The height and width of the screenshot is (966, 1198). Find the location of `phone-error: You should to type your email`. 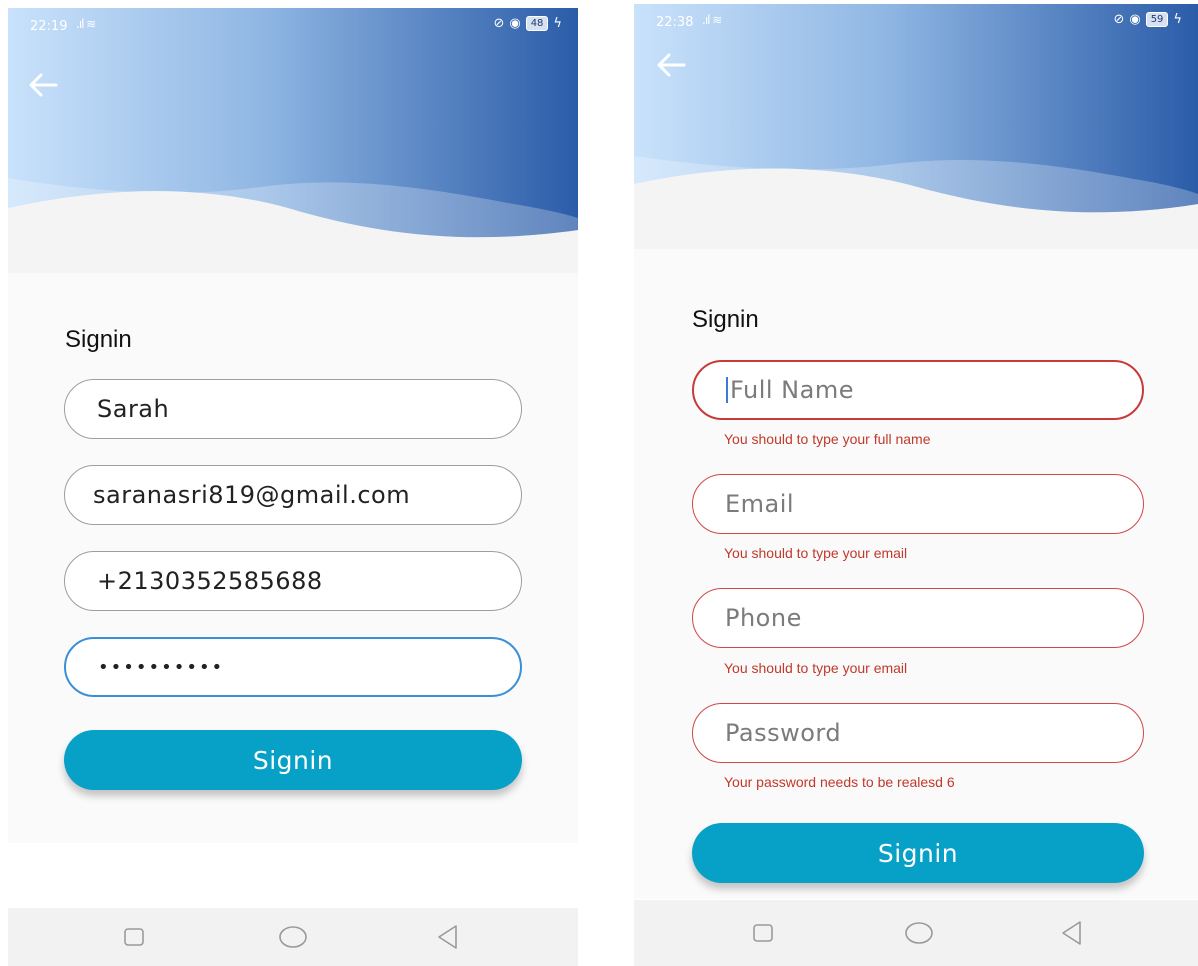

phone-error: You should to type your email is located at coordinates (816, 668).